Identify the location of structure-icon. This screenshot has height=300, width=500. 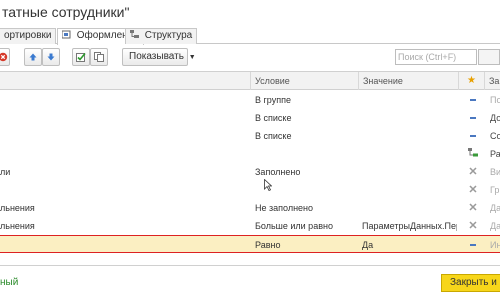
(134, 34).